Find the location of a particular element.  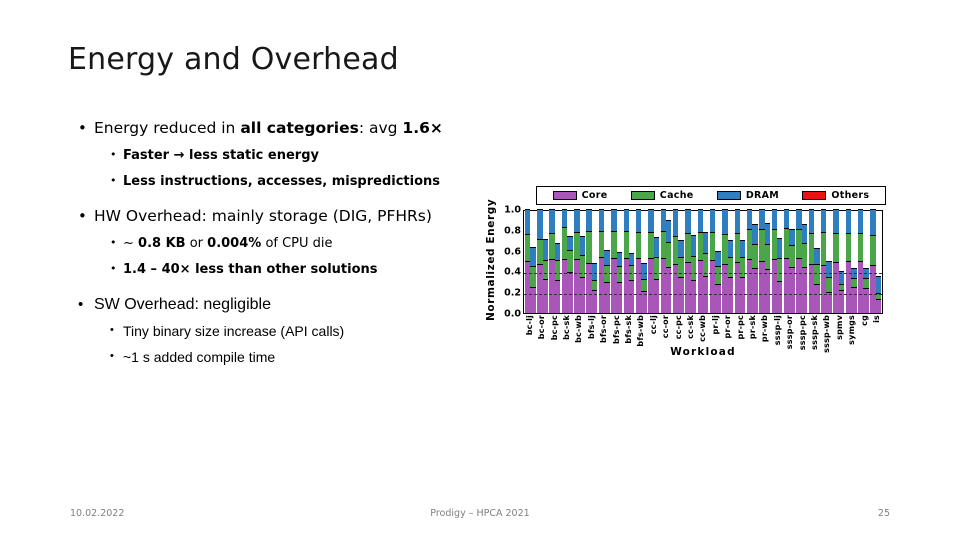

x-tick-label: bc-wb is located at coordinates (579, 329).